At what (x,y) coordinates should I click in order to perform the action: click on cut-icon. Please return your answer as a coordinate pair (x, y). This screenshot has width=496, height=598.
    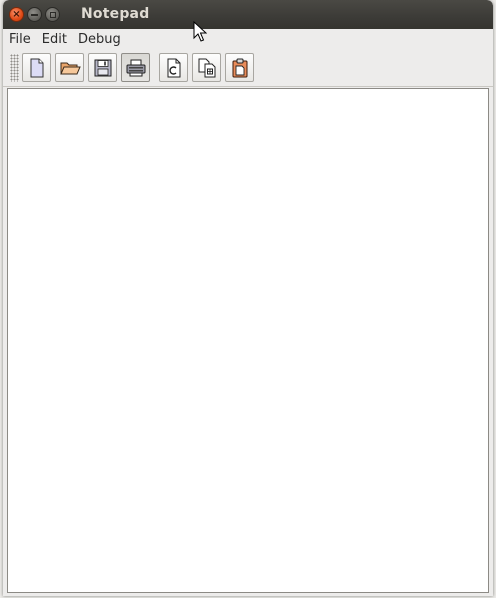
    Looking at the image, I should click on (173, 67).